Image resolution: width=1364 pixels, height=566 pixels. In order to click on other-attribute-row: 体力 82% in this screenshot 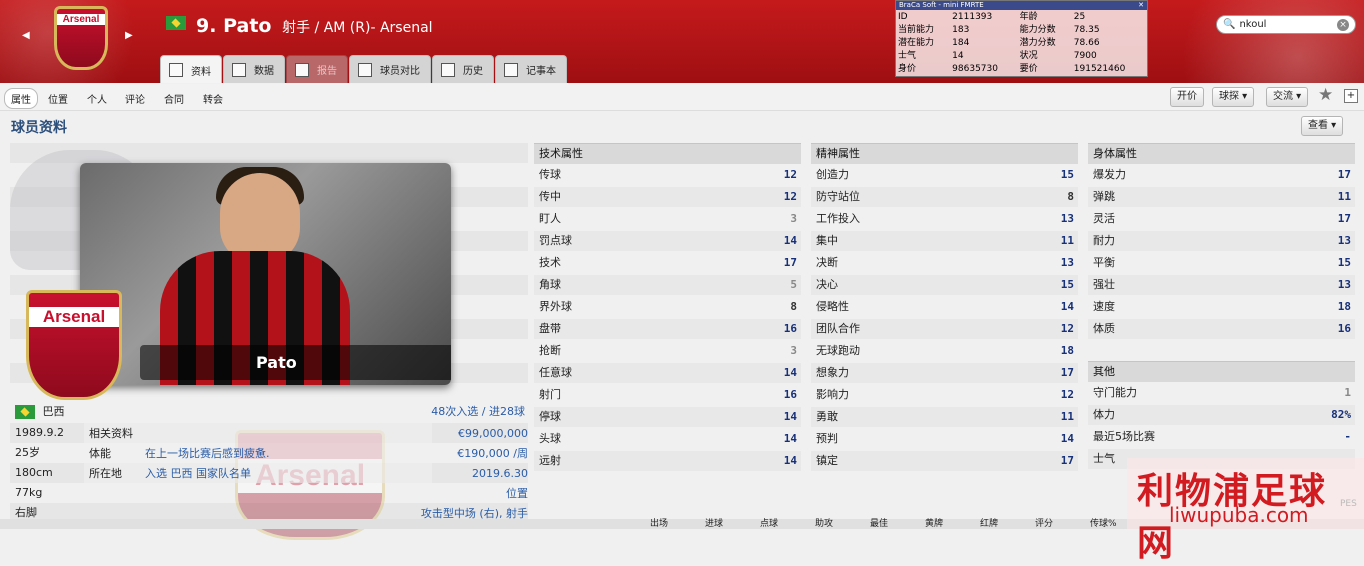, I will do `click(1221, 415)`.